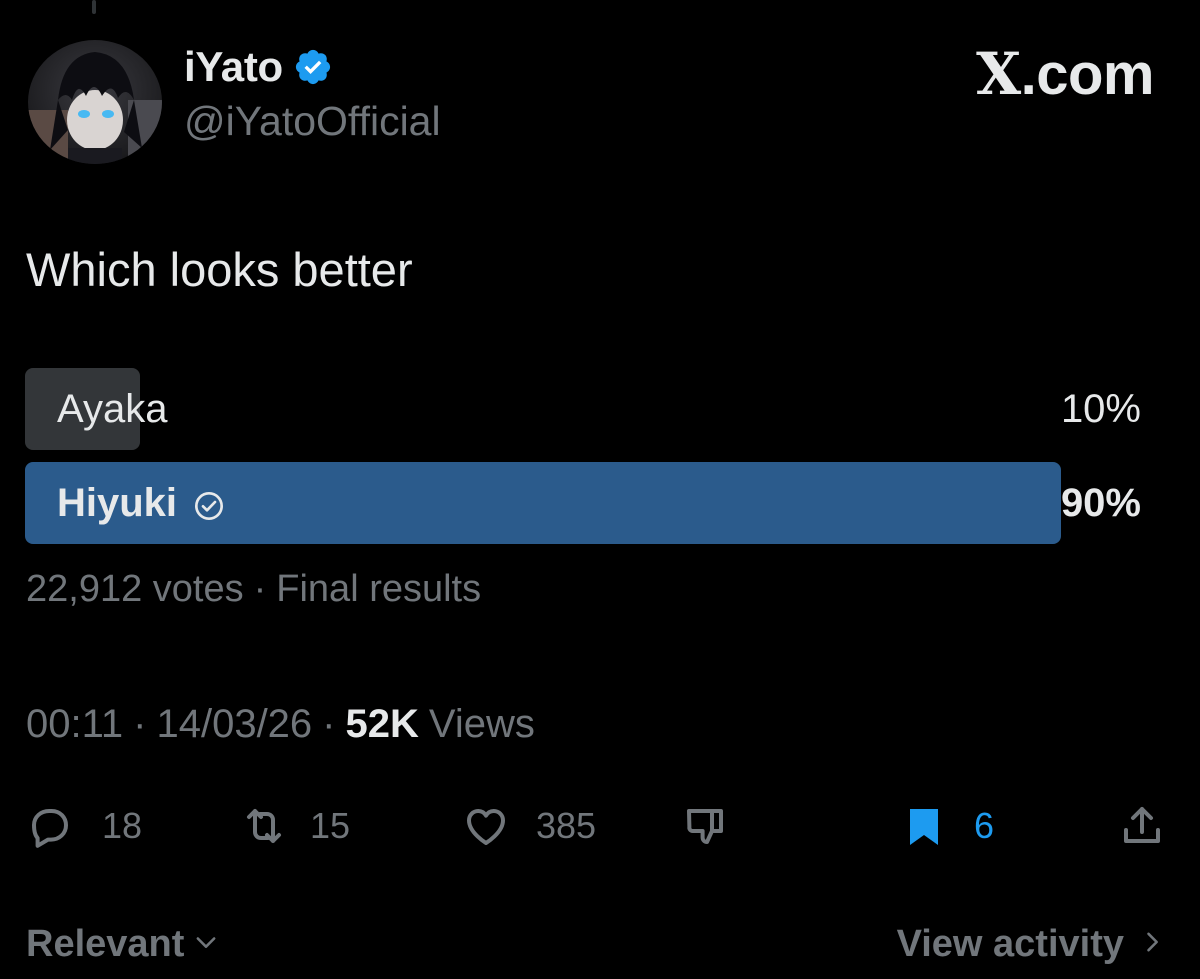  Describe the element at coordinates (482, 724) in the screenshot. I see `views-label: Views` at that location.